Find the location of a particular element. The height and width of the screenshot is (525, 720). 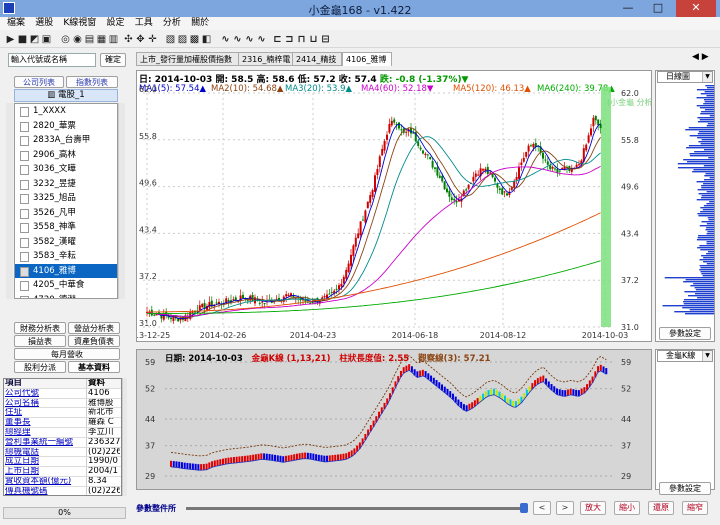

k-b-icon: ⊐ is located at coordinates (289, 39).